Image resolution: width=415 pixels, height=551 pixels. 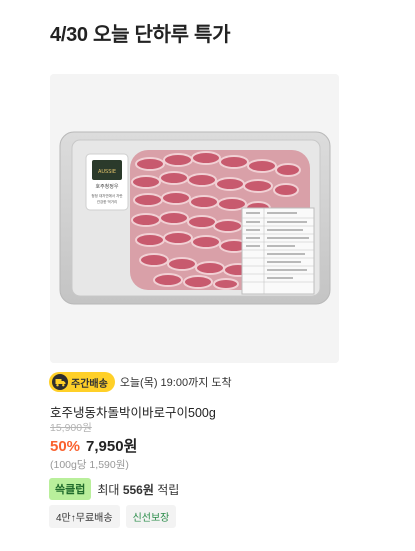 What do you see at coordinates (107, 201) in the screenshot?
I see `package-caption-2: 건강한 먹거리` at bounding box center [107, 201].